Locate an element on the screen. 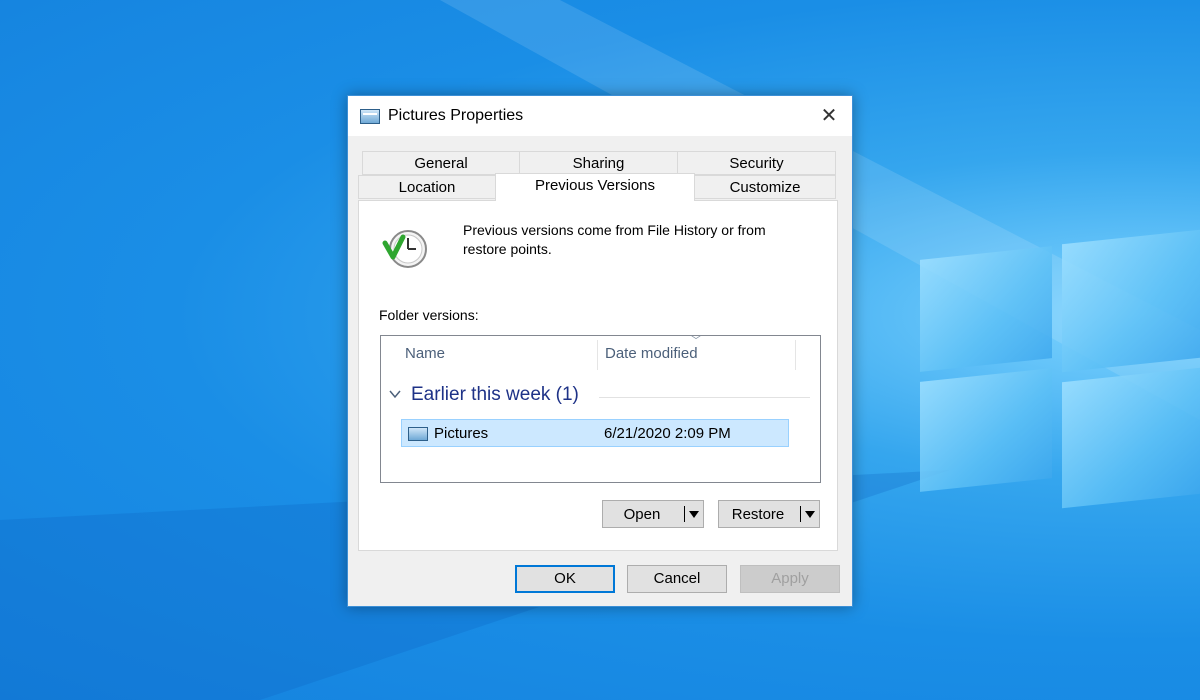 The image size is (1200, 700). dialog-title: Pictures Properties is located at coordinates (456, 115).